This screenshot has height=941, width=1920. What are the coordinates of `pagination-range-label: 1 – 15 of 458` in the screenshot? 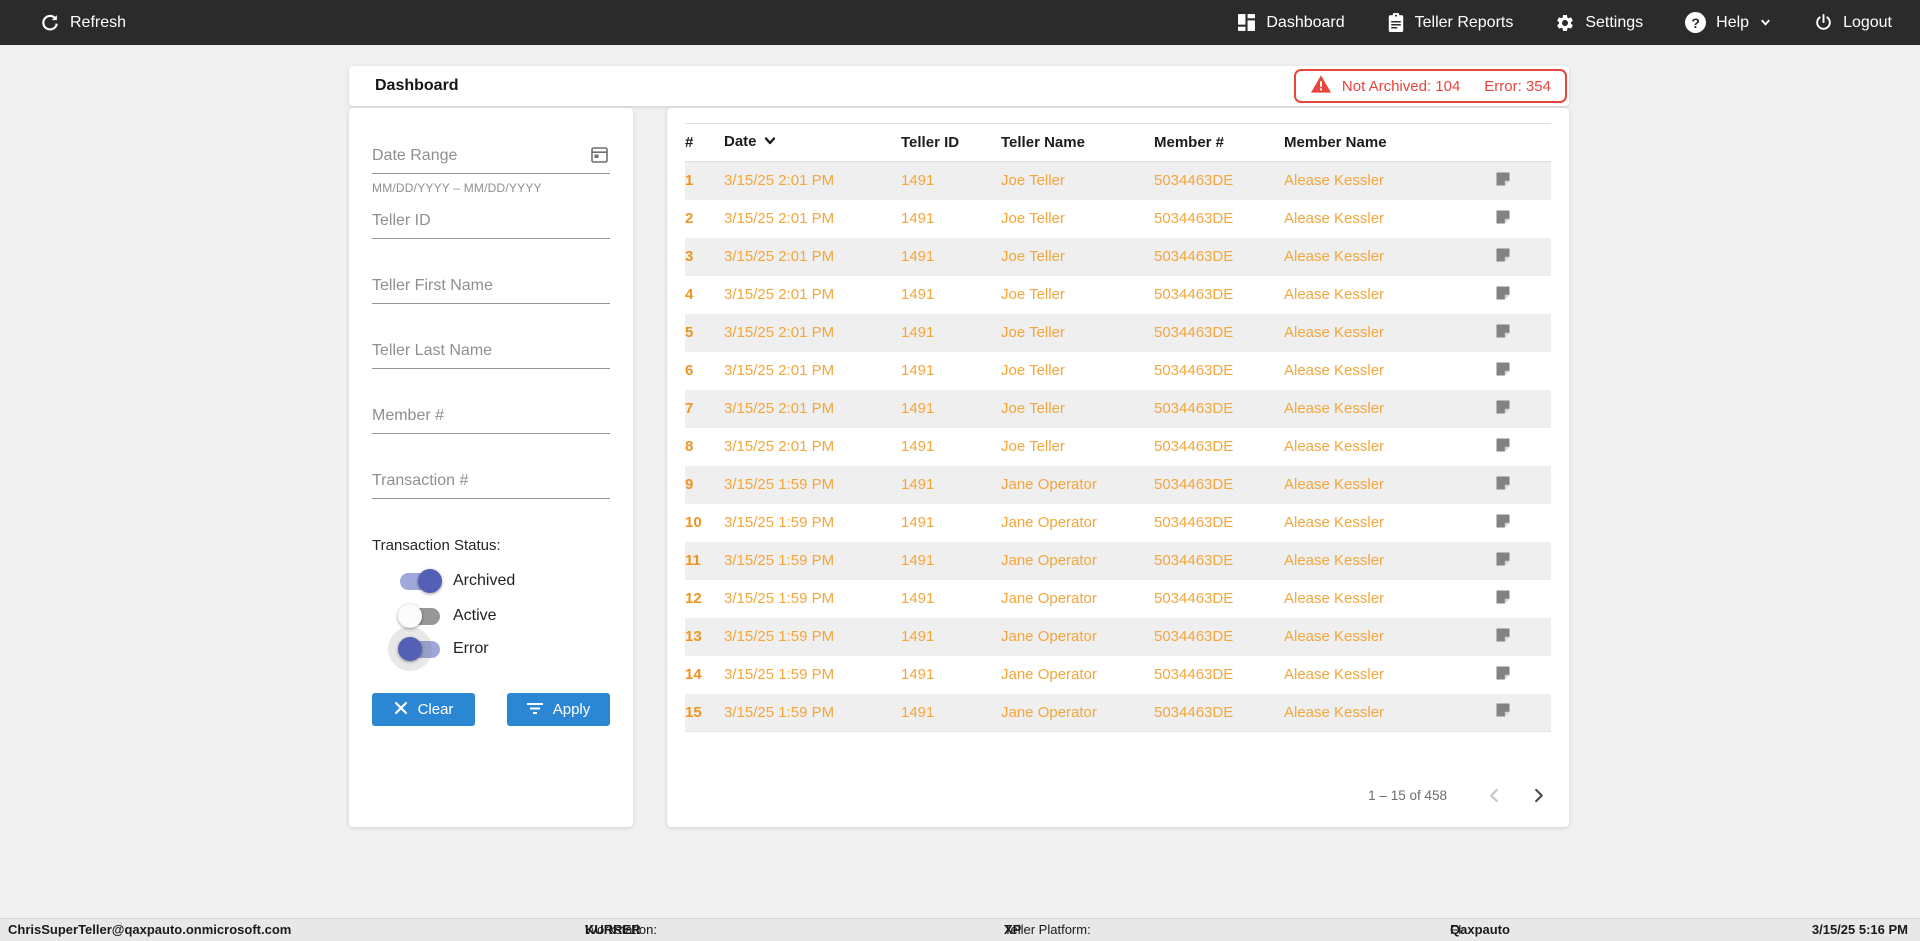 It's located at (1407, 795).